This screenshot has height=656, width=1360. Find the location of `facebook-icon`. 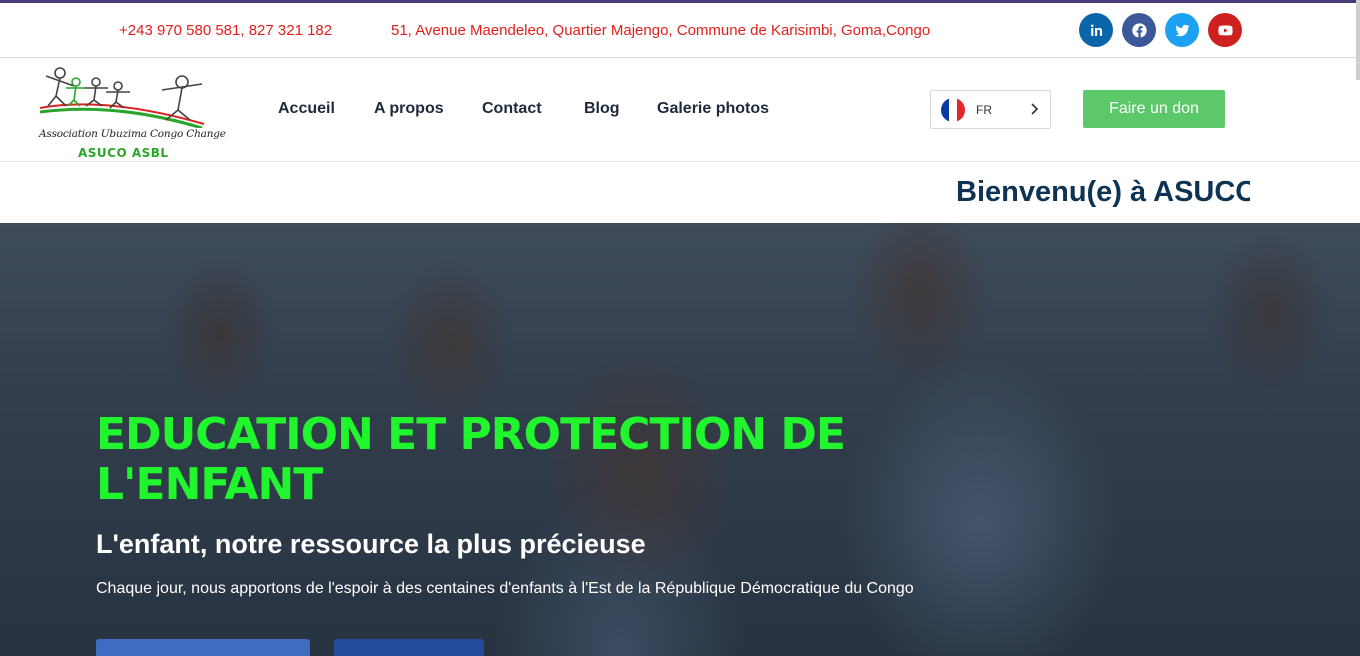

facebook-icon is located at coordinates (1139, 30).